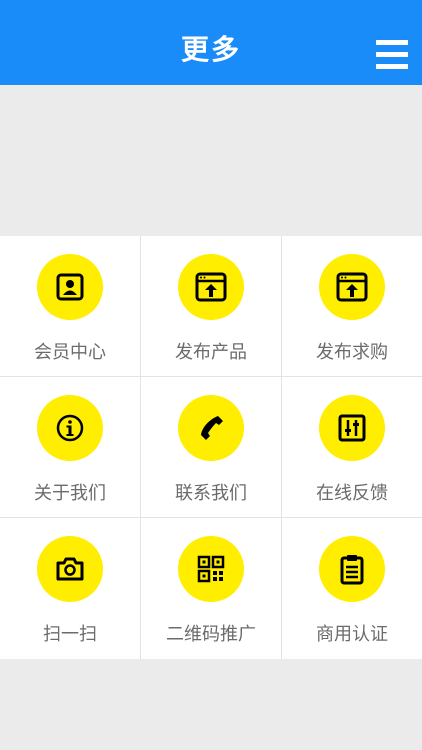 The height and width of the screenshot is (750, 422). I want to click on app-header: 更多, so click(211, 42).